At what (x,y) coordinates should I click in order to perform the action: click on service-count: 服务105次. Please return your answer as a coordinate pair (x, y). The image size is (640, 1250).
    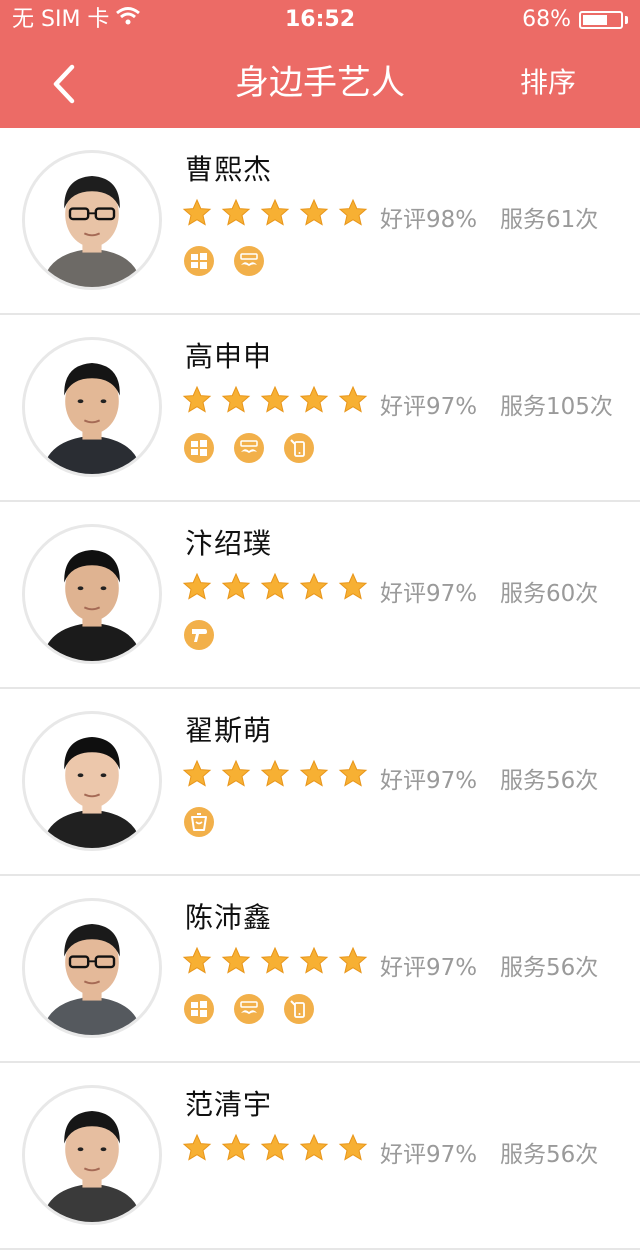
    Looking at the image, I should click on (556, 407).